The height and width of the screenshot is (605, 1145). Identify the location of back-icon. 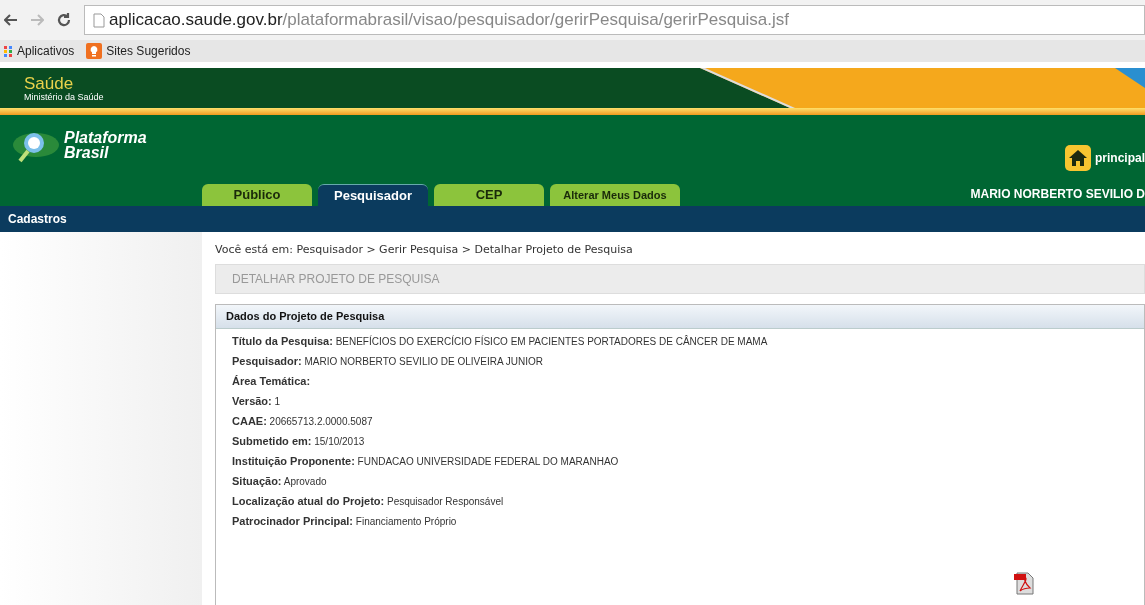
(11, 20).